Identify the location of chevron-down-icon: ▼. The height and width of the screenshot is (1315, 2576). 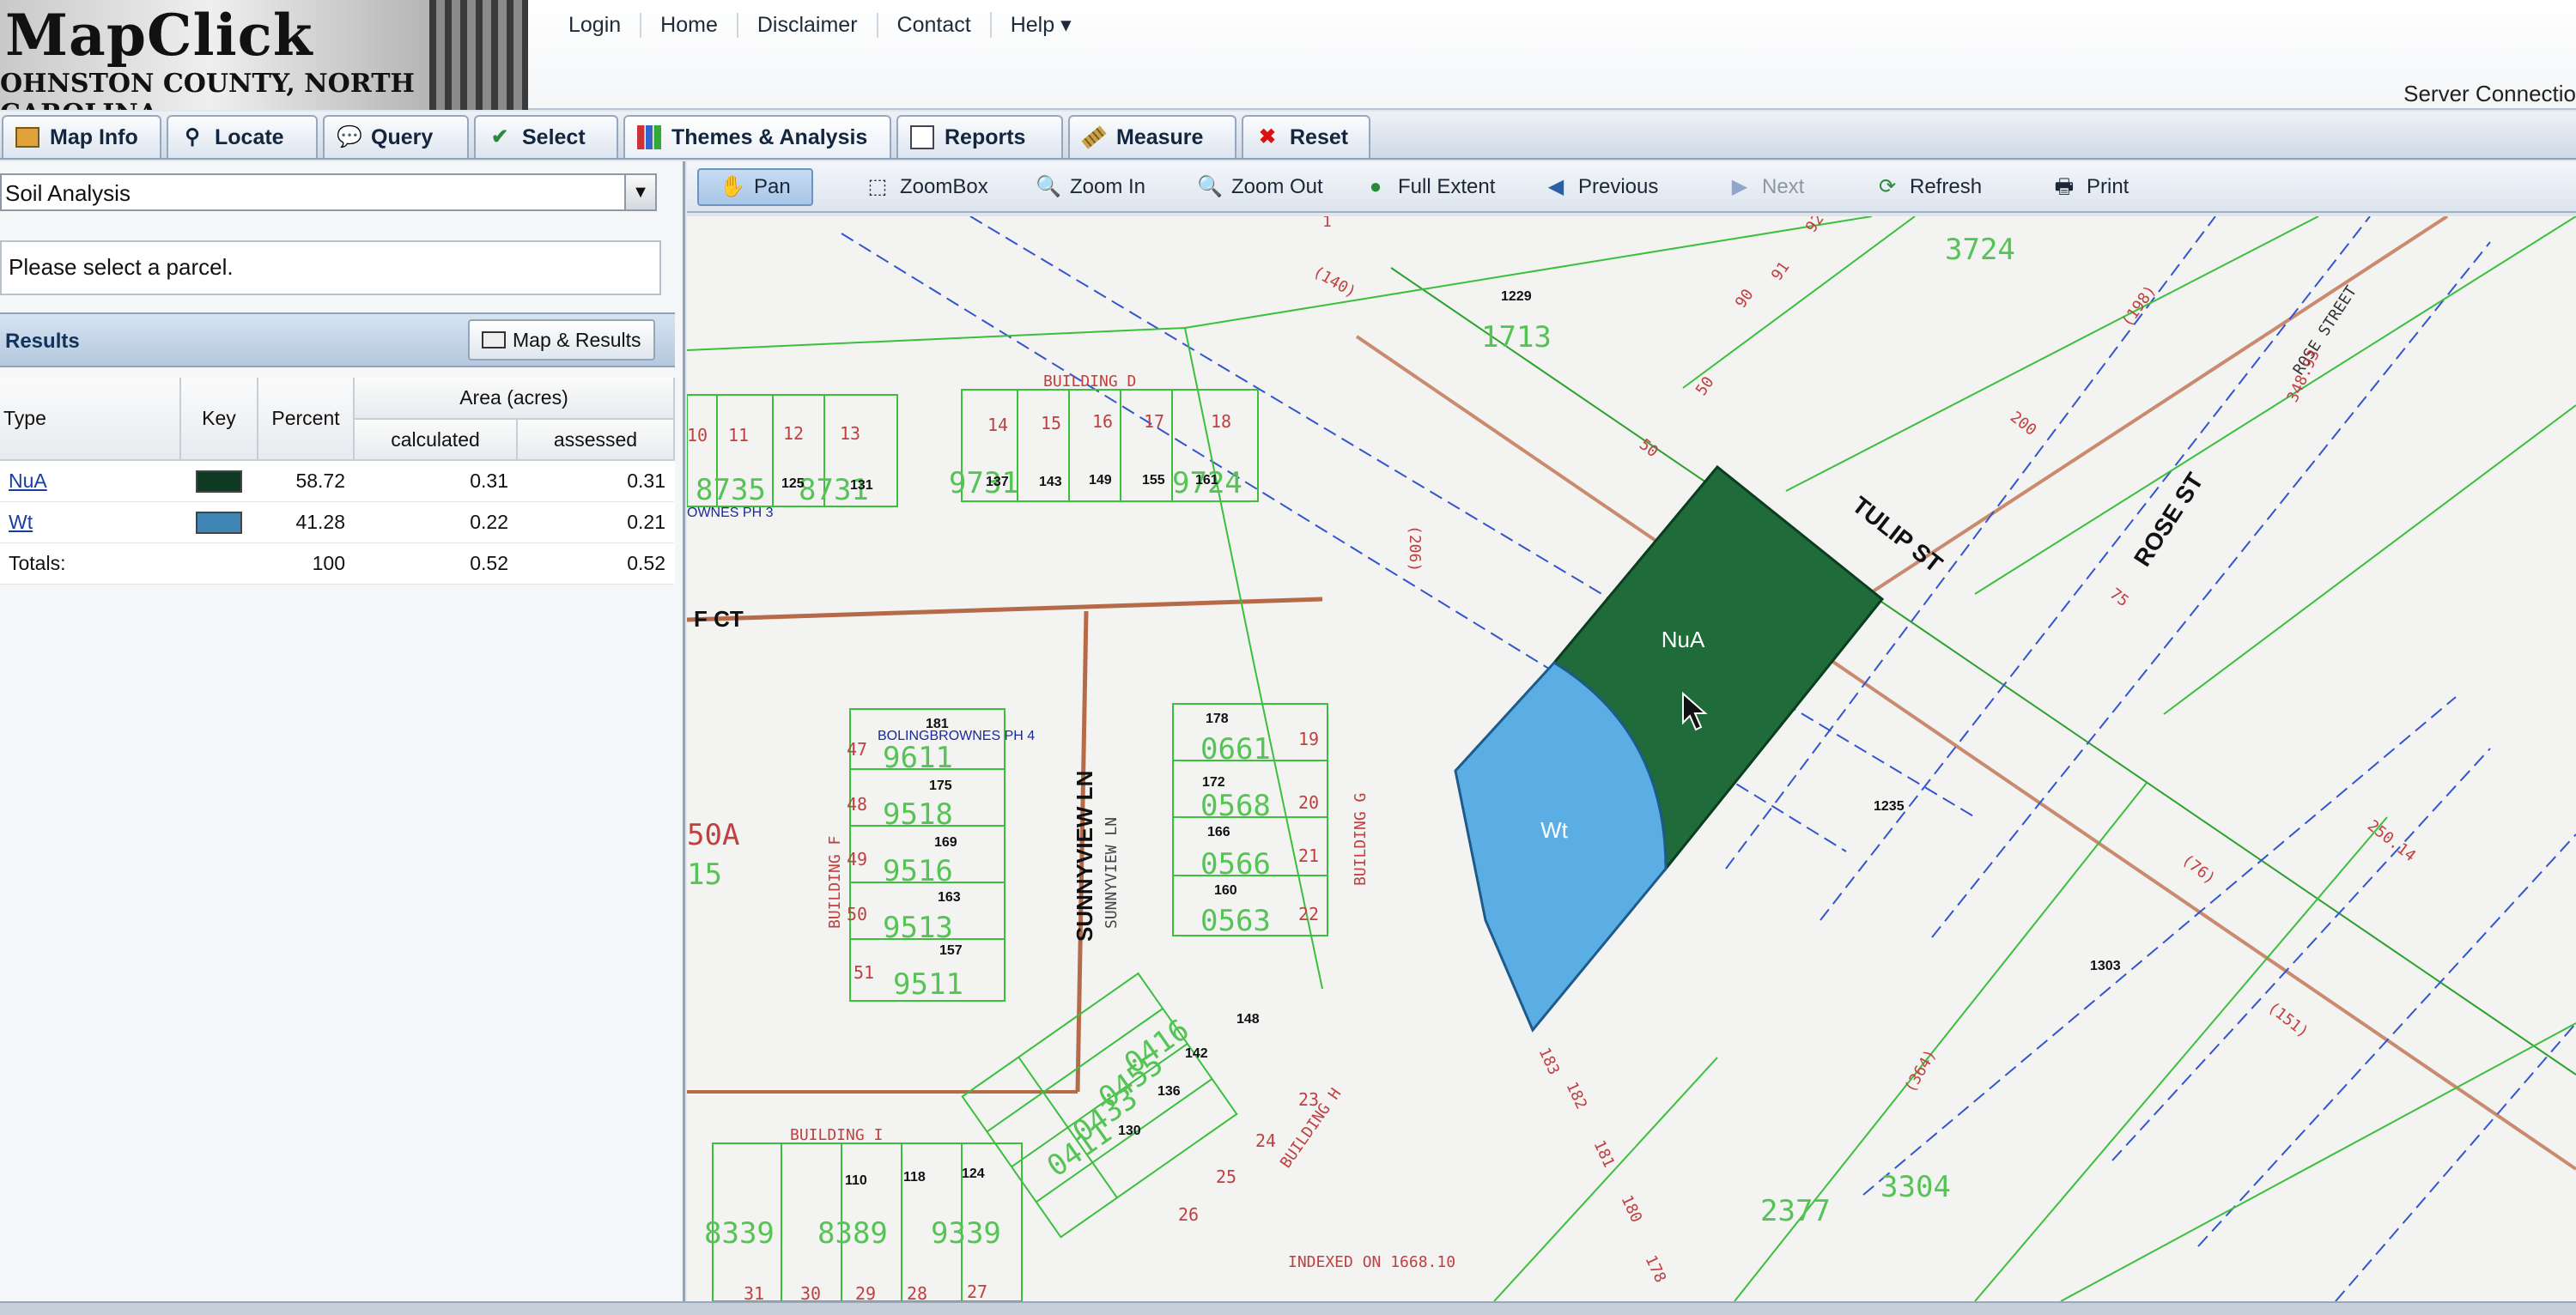
(640, 192).